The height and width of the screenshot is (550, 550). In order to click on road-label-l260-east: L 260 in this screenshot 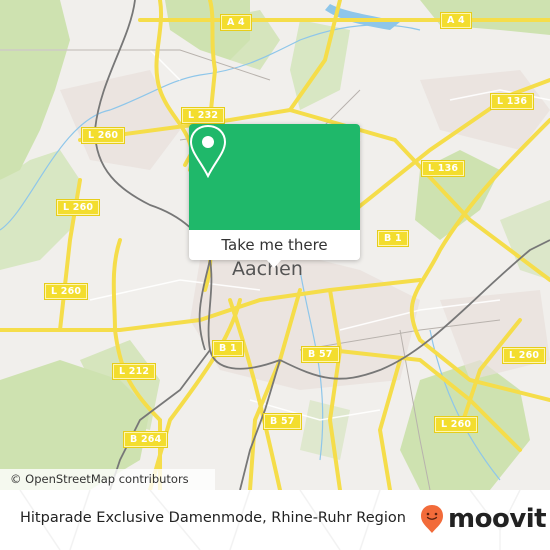, I will do `click(524, 355)`.